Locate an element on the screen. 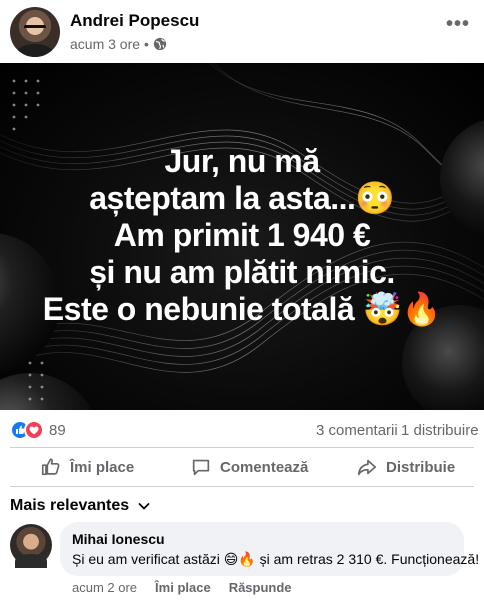  chevron-down-icon is located at coordinates (144, 506).